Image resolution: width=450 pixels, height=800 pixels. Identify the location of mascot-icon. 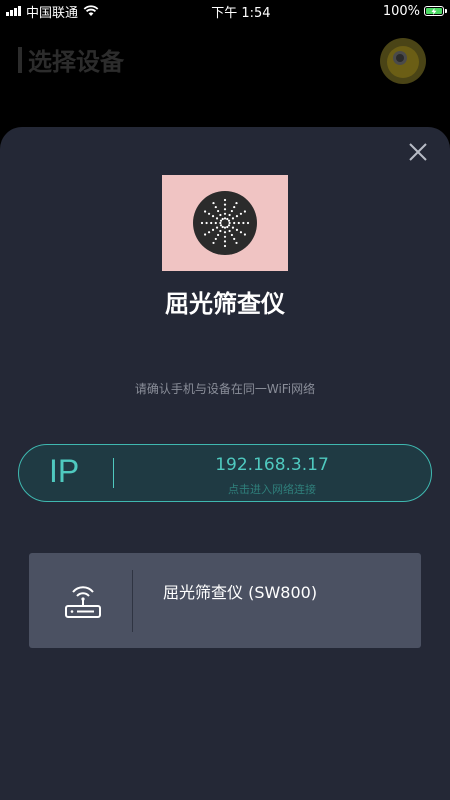
(403, 62).